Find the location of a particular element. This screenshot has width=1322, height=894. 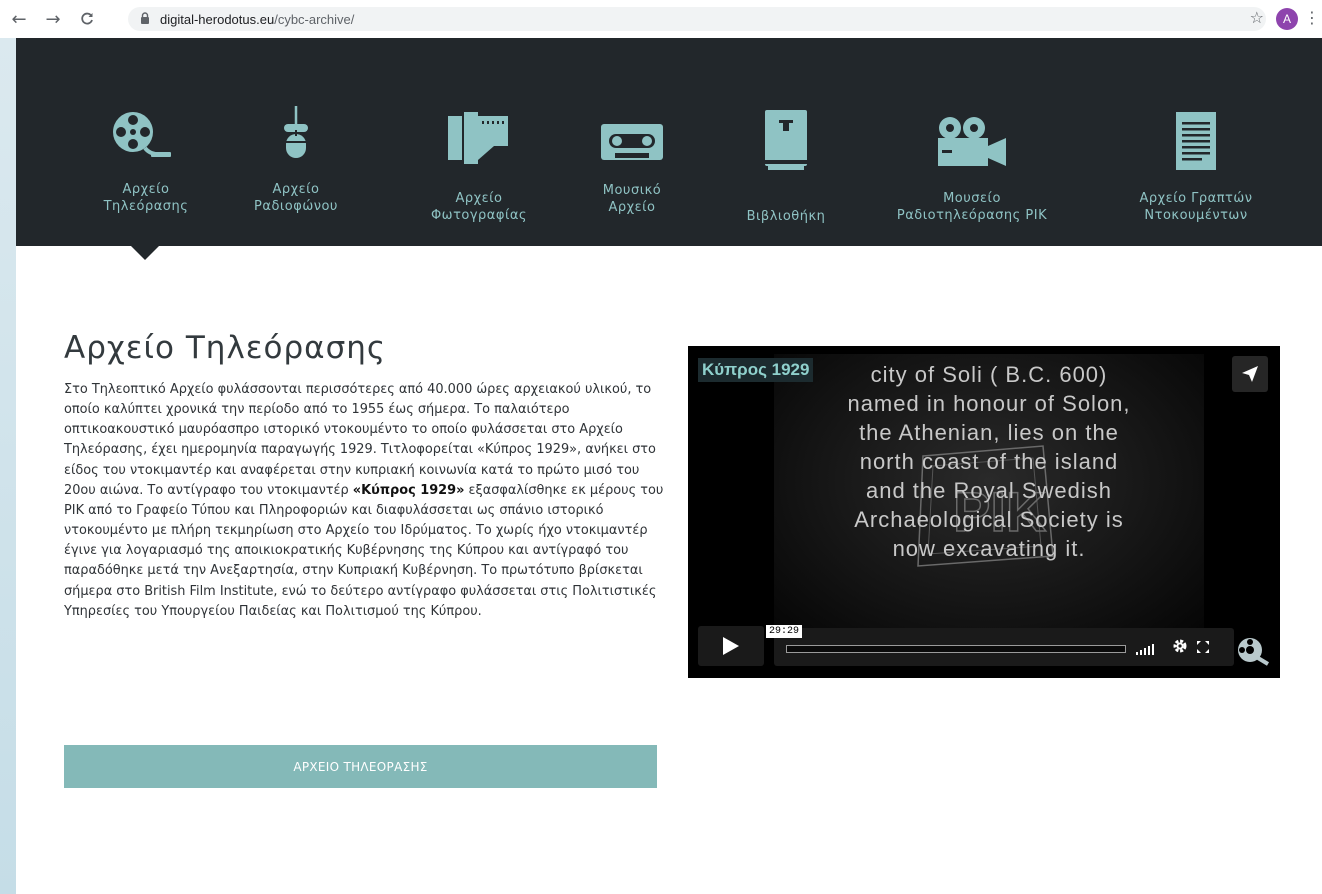

nav-label-line1: Μουσείο is located at coordinates (972, 198).